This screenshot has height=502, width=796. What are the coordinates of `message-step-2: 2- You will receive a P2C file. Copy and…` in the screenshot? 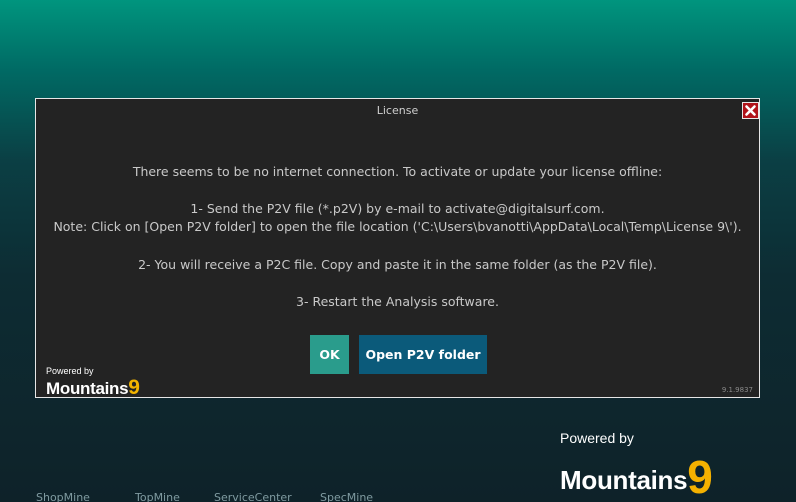 It's located at (397, 264).